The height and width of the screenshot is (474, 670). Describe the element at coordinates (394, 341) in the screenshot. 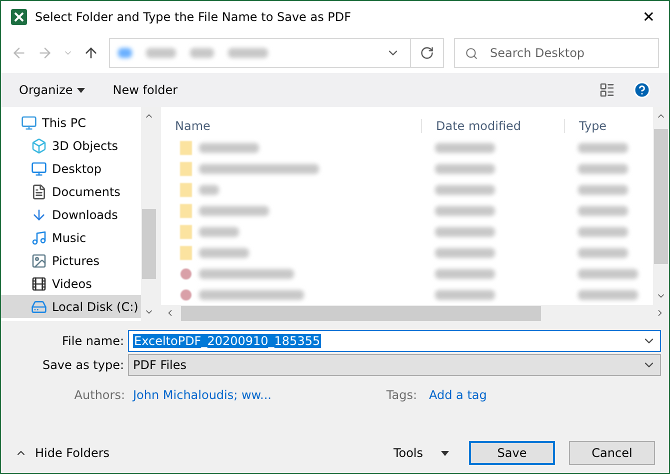

I see `file-name-field: ExceltoPDF_20200910_185355` at that location.